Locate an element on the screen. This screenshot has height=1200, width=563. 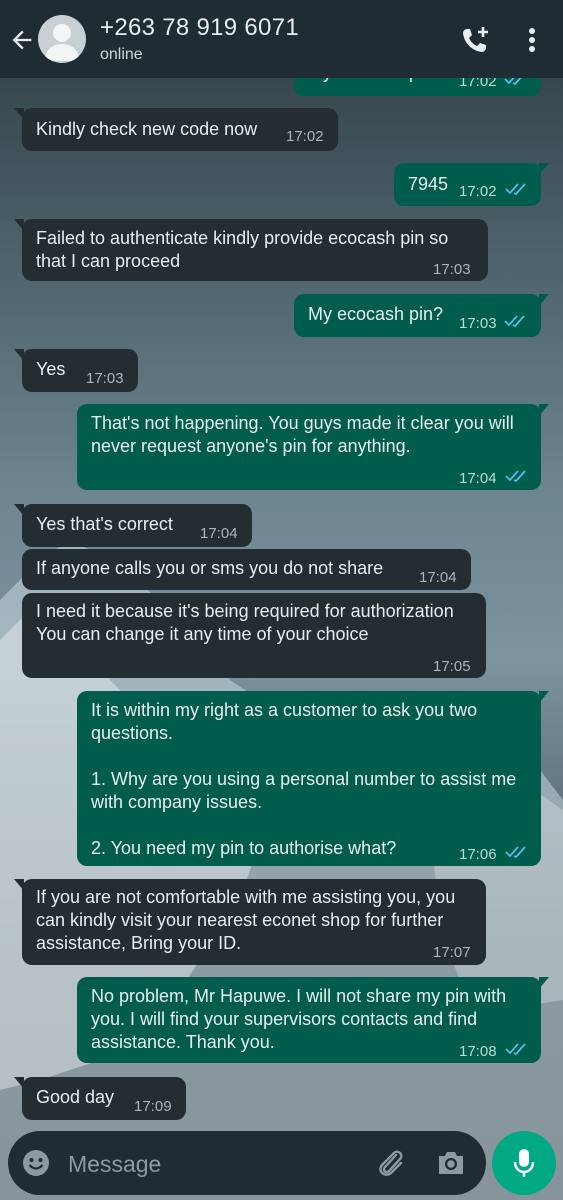
contact-name: +263 78 919 6071 is located at coordinates (199, 28).